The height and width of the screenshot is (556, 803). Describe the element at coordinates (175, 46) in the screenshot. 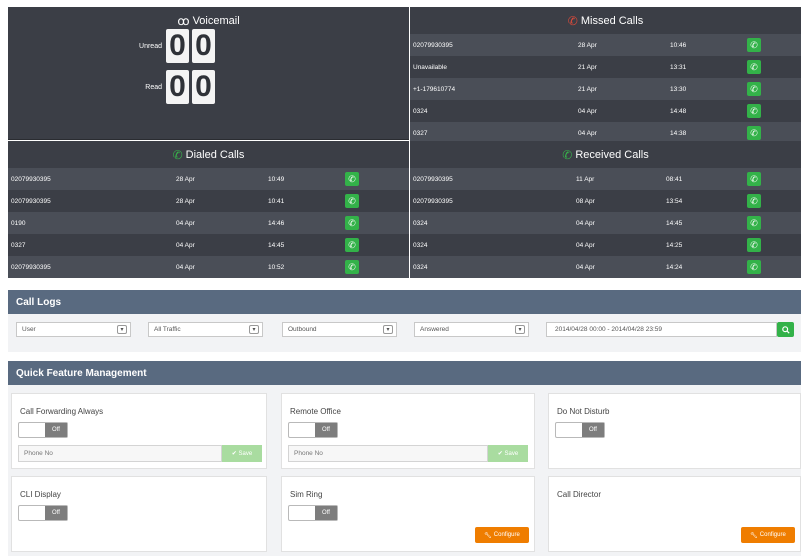

I see `voicemail-unread-counter: Unread 0 0` at that location.